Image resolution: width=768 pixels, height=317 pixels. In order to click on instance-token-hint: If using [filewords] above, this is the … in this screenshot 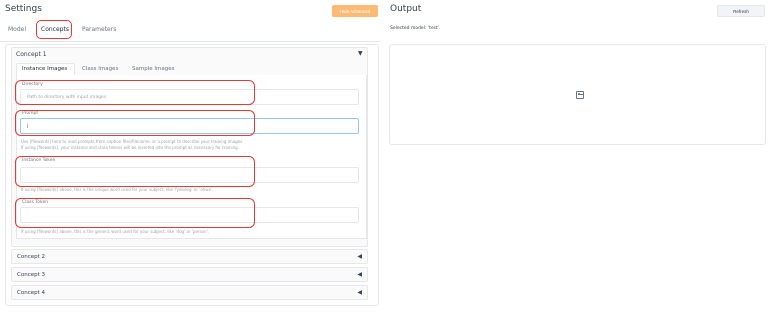, I will do `click(117, 189)`.